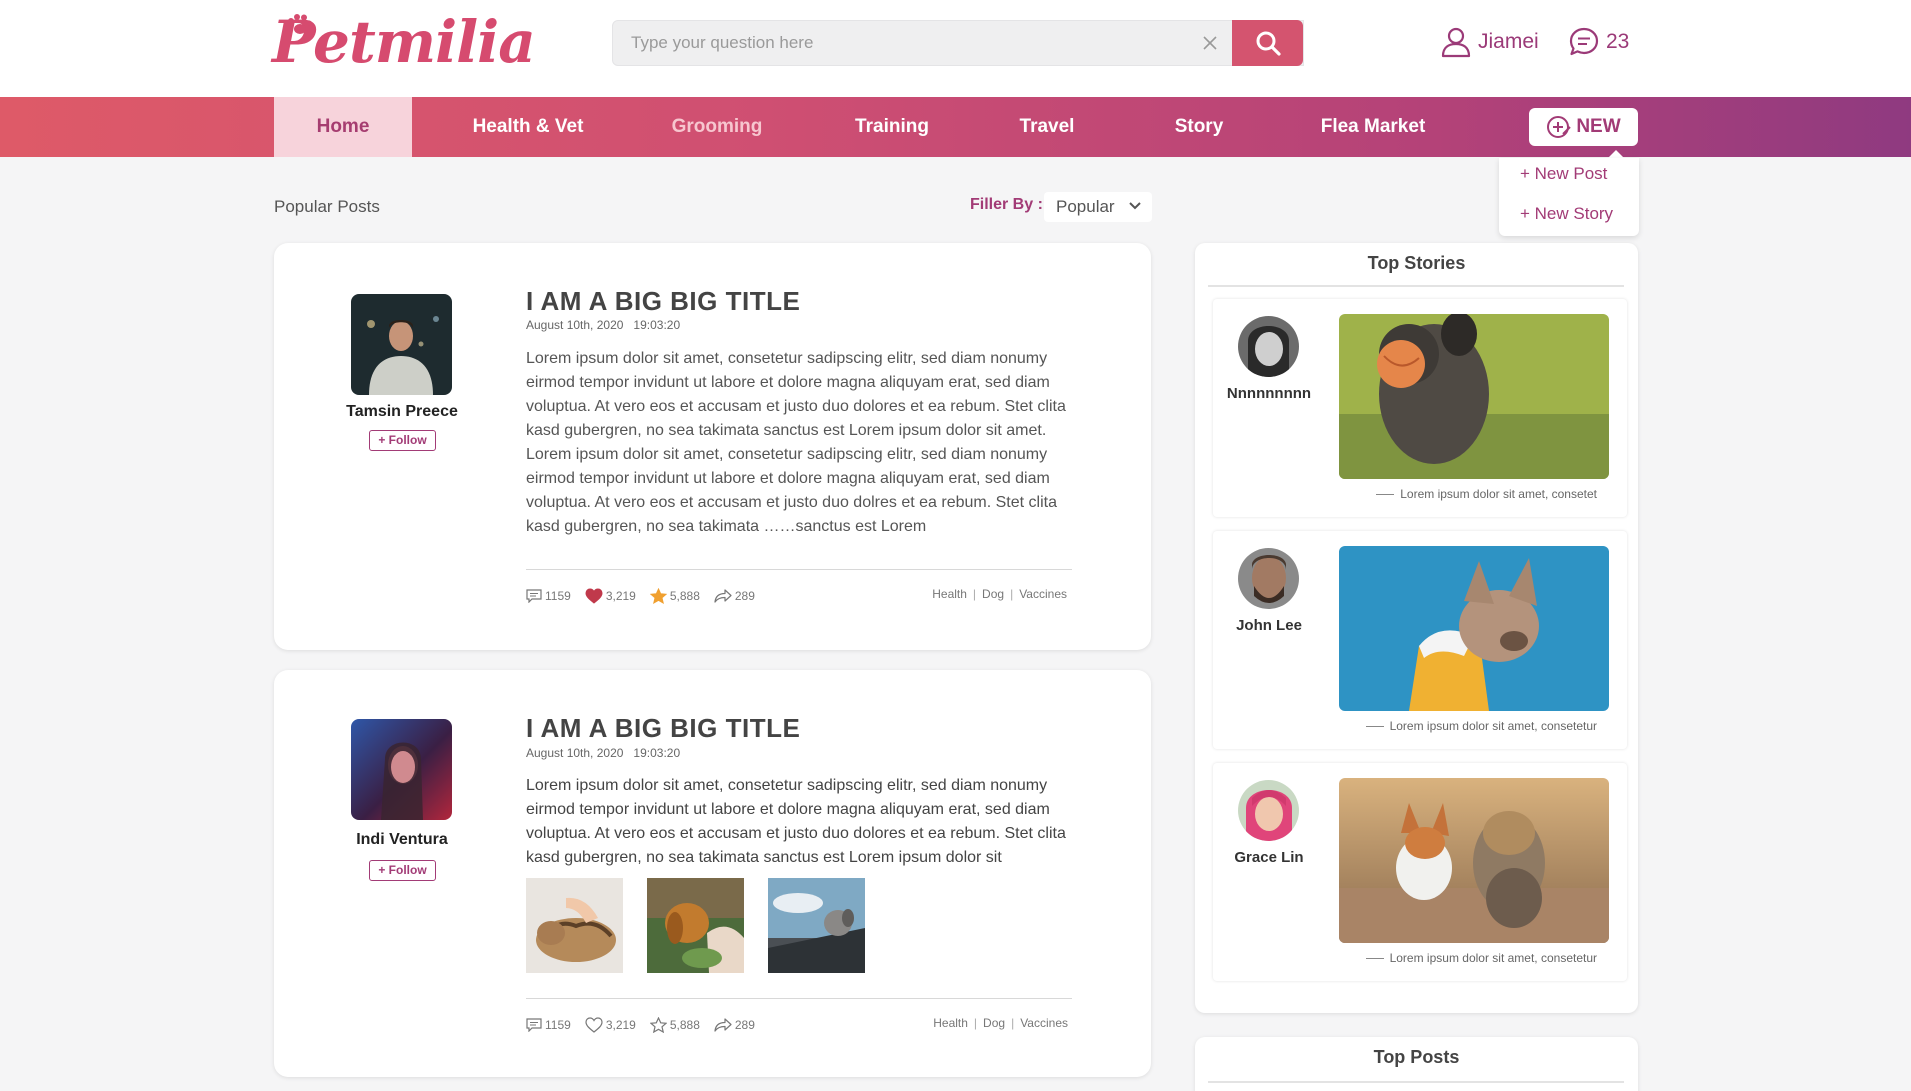 The height and width of the screenshot is (1091, 1911). I want to click on author-name: Tamsin Preece, so click(402, 412).